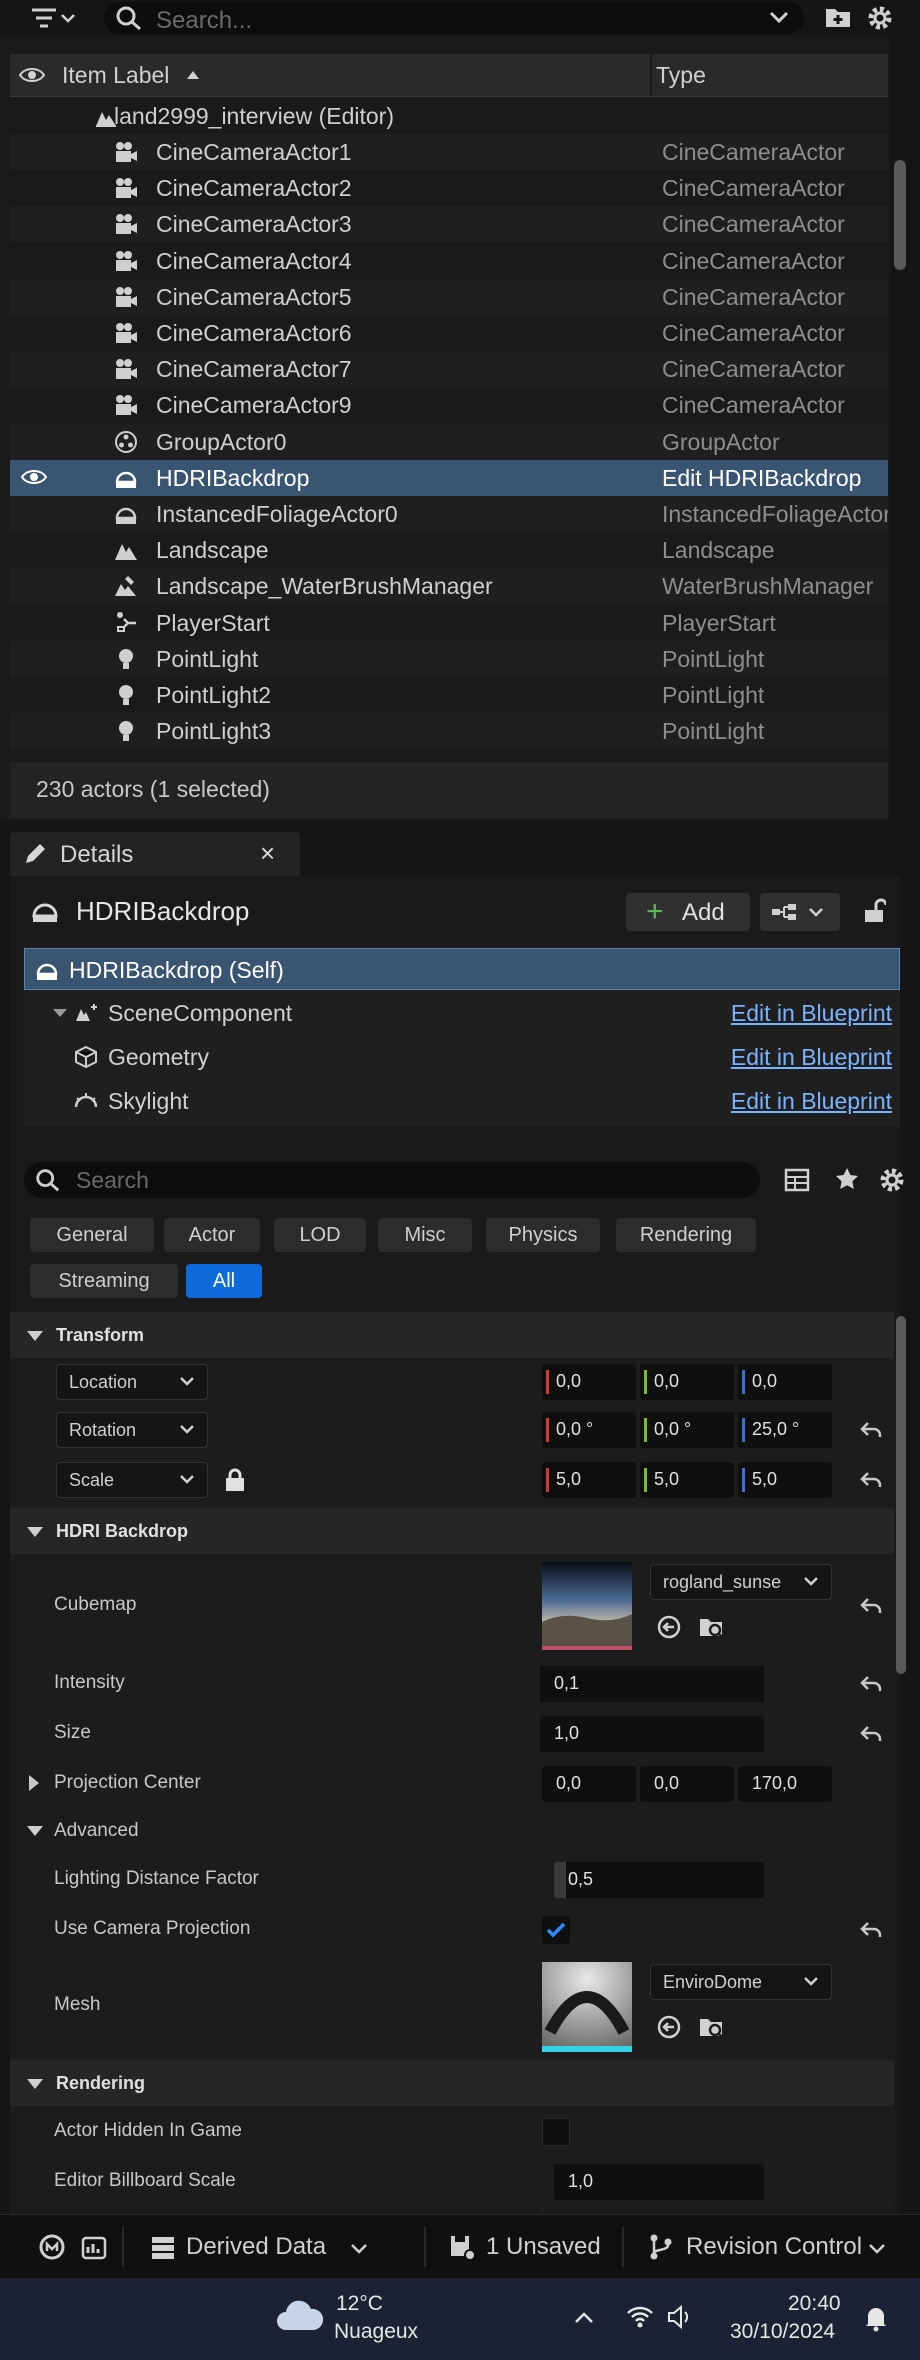  I want to click on size-input: 1,0, so click(652, 1734).